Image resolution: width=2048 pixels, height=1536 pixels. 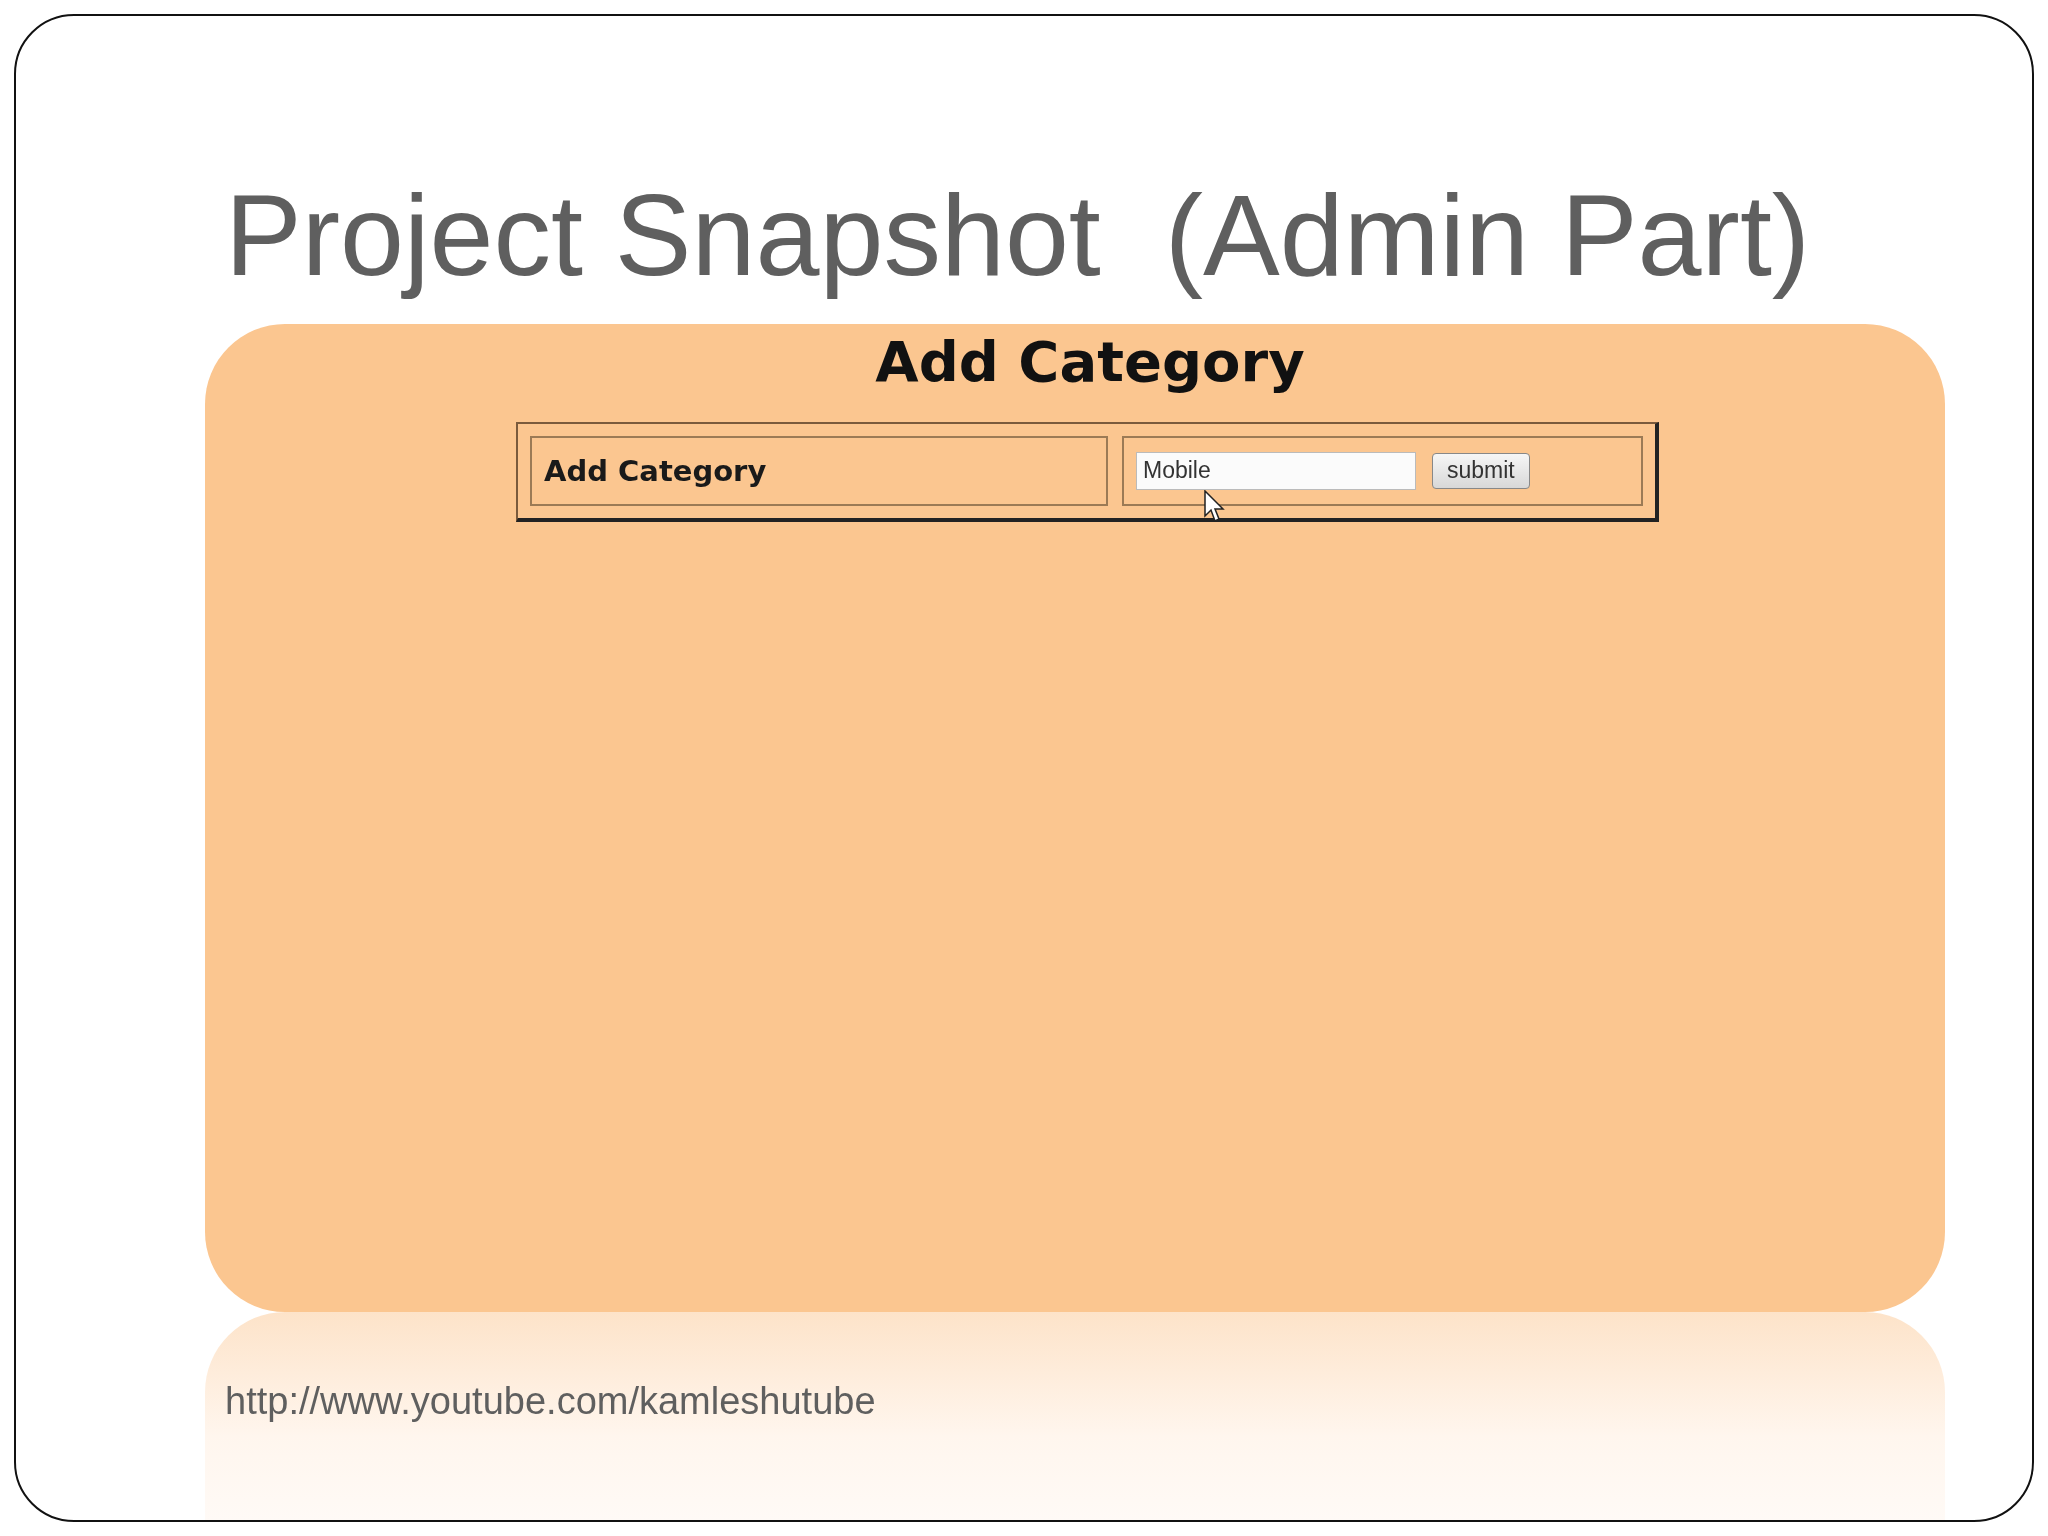 I want to click on submit-button: submit, so click(x=1481, y=470).